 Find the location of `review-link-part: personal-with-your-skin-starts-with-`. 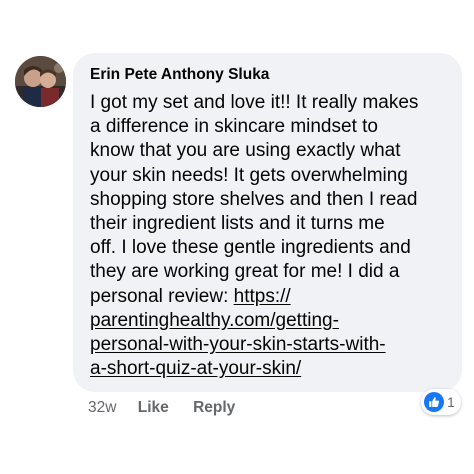

review-link-part: personal-with-your-skin-starts-with- is located at coordinates (238, 344).